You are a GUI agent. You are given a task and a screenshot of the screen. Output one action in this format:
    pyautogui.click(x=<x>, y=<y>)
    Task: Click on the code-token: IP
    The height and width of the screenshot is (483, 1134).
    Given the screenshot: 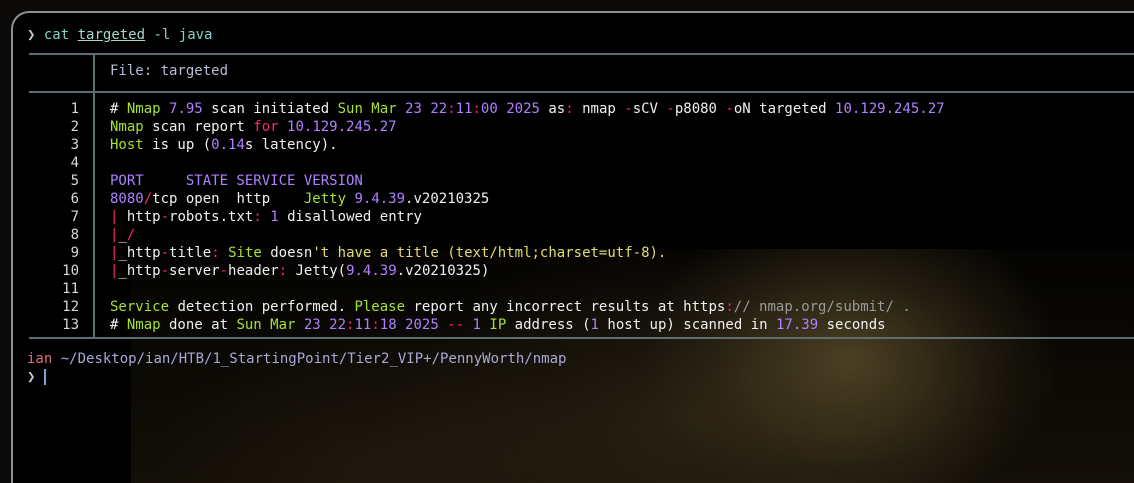 What is the action you would take?
    pyautogui.click(x=498, y=325)
    